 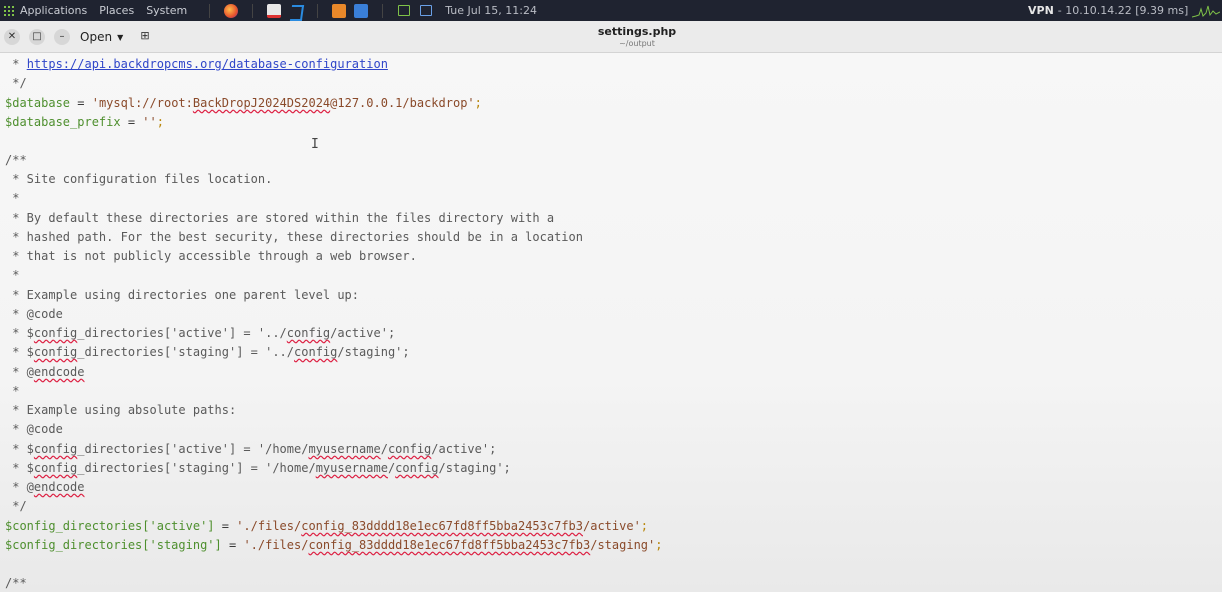 I want to click on vpn-status: VPN - 10.10.14.22 [9.39 ms], so click(x=1108, y=10).